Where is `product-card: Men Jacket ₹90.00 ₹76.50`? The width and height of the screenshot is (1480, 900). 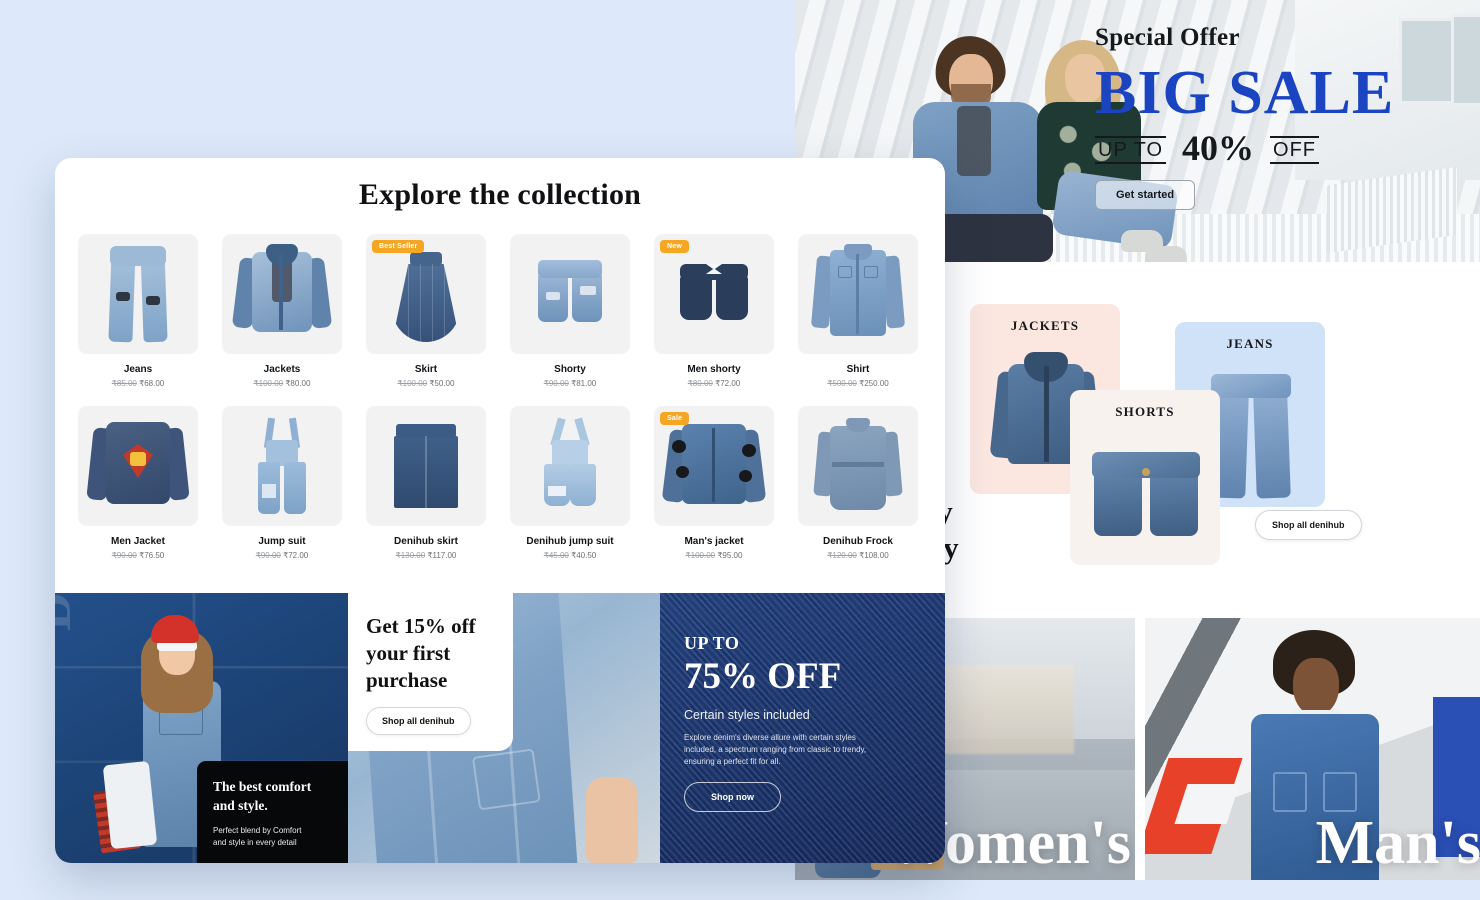
product-card: Men Jacket ₹90.00 ₹76.50 is located at coordinates (138, 483).